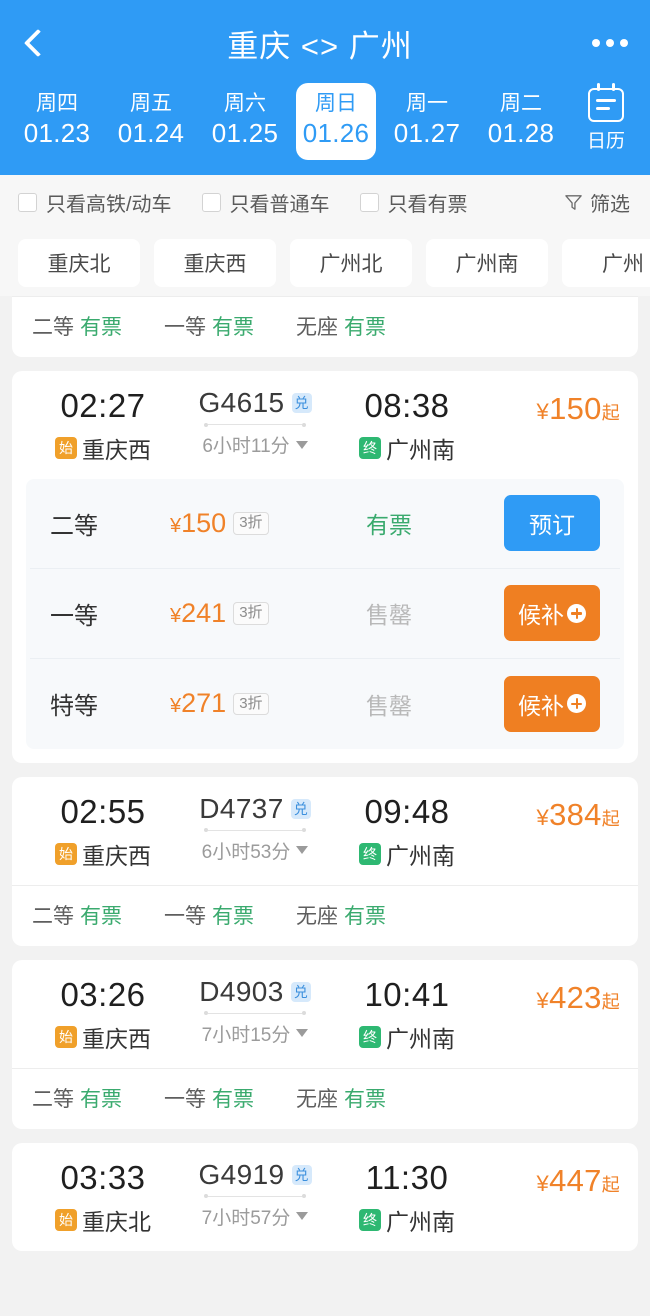 The width and height of the screenshot is (650, 1316). Describe the element at coordinates (597, 202) in the screenshot. I see `filter-button: 筛选` at that location.